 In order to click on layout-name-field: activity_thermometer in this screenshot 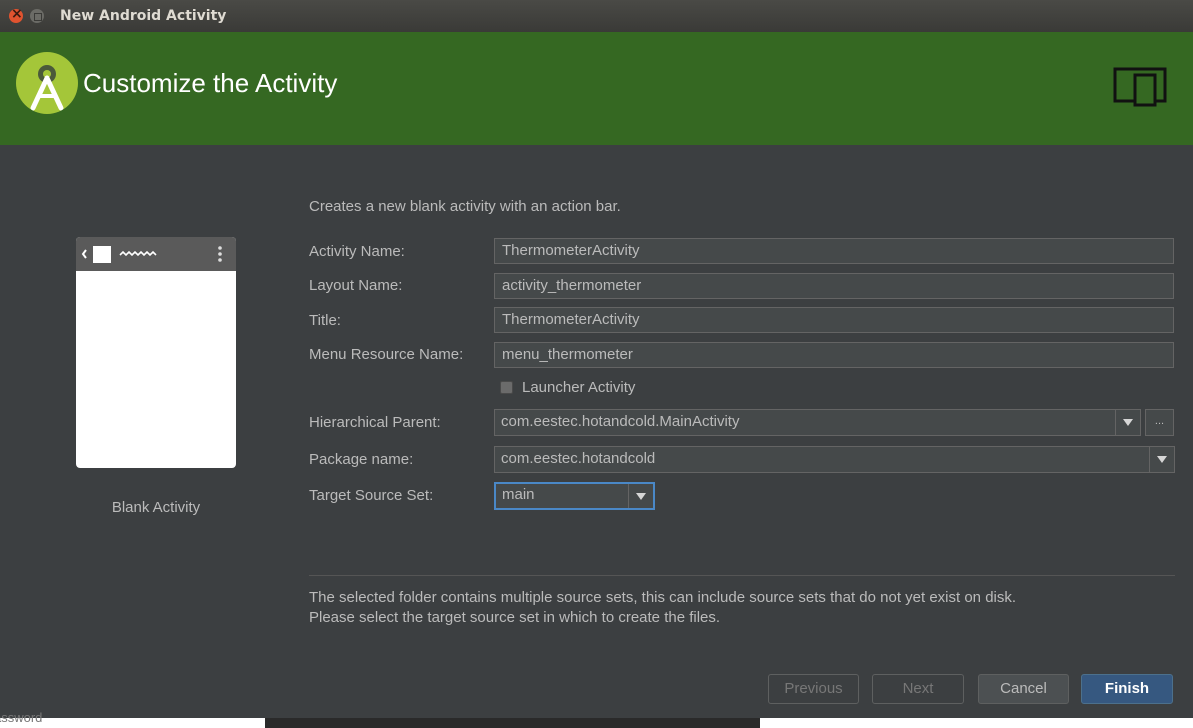, I will do `click(834, 286)`.